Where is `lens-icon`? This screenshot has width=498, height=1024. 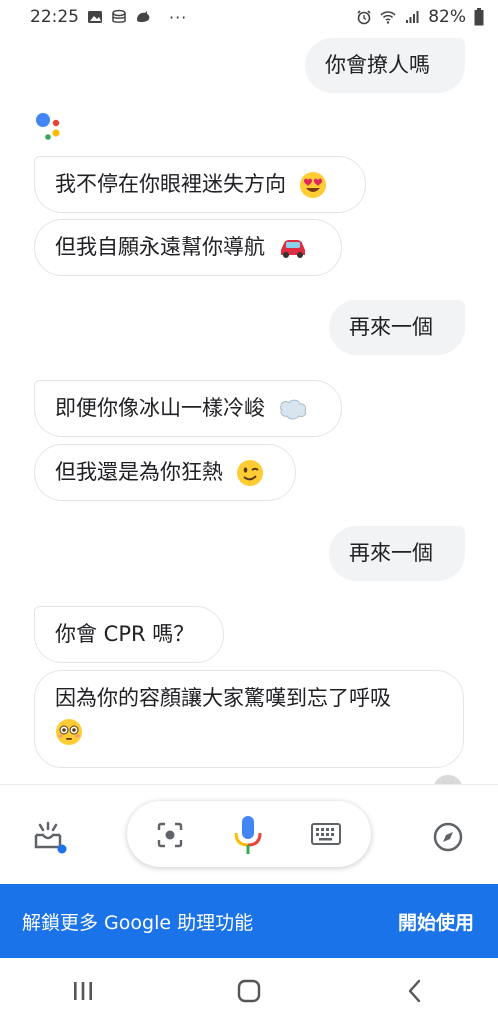
lens-icon is located at coordinates (170, 835).